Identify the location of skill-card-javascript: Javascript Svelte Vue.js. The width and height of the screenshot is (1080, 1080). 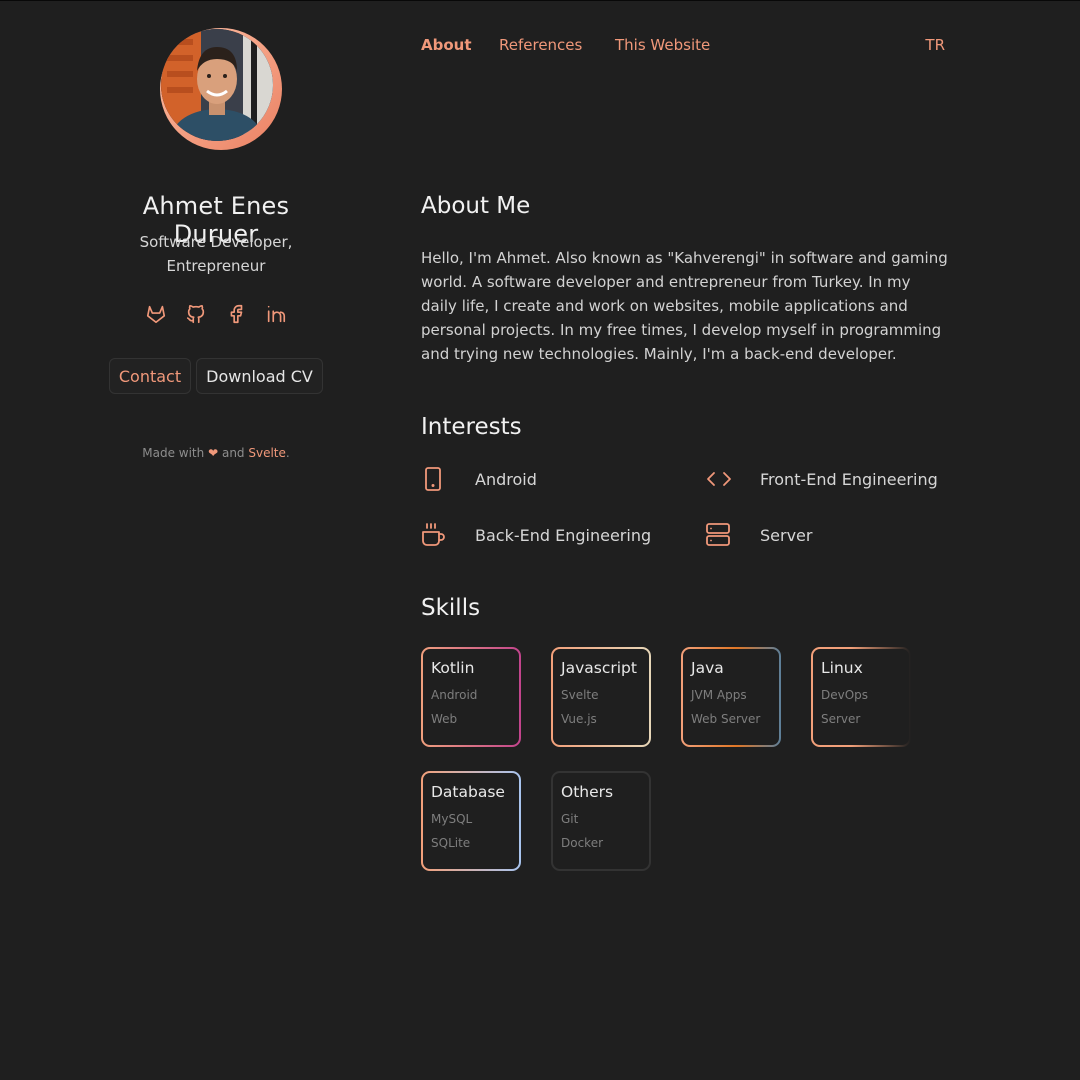
(601, 697).